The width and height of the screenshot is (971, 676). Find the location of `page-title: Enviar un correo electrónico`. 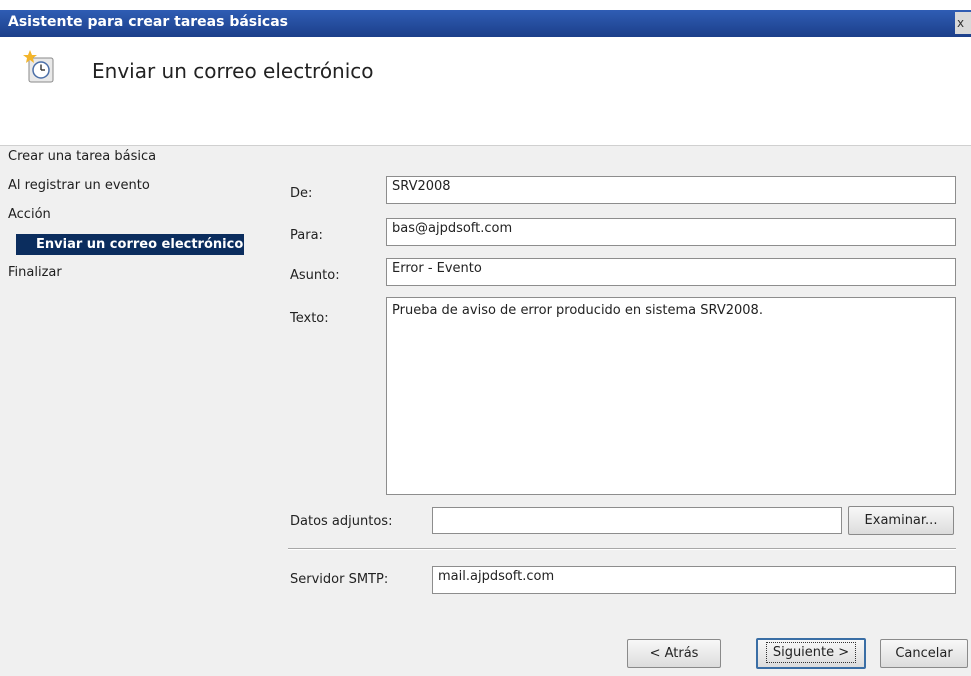

page-title: Enviar un correo electrónico is located at coordinates (233, 71).